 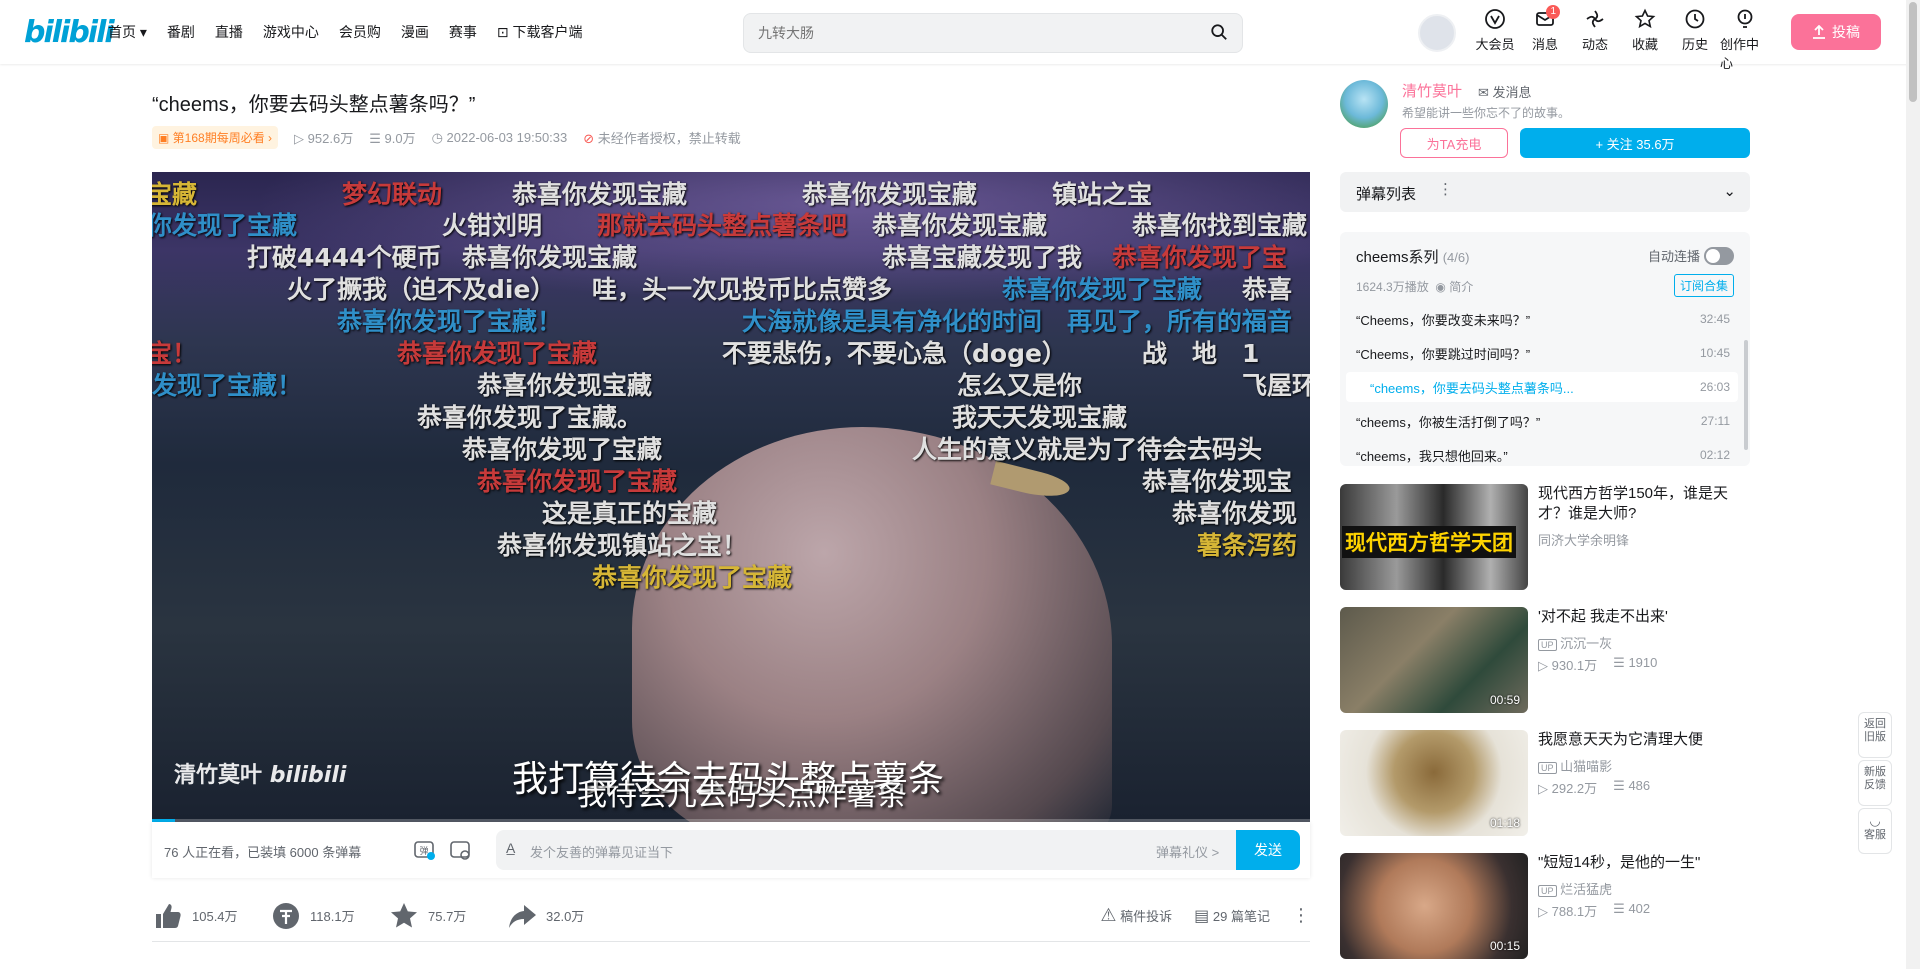 What do you see at coordinates (540, 32) in the screenshot?
I see `nav-download: ⊡ 下载客户端` at bounding box center [540, 32].